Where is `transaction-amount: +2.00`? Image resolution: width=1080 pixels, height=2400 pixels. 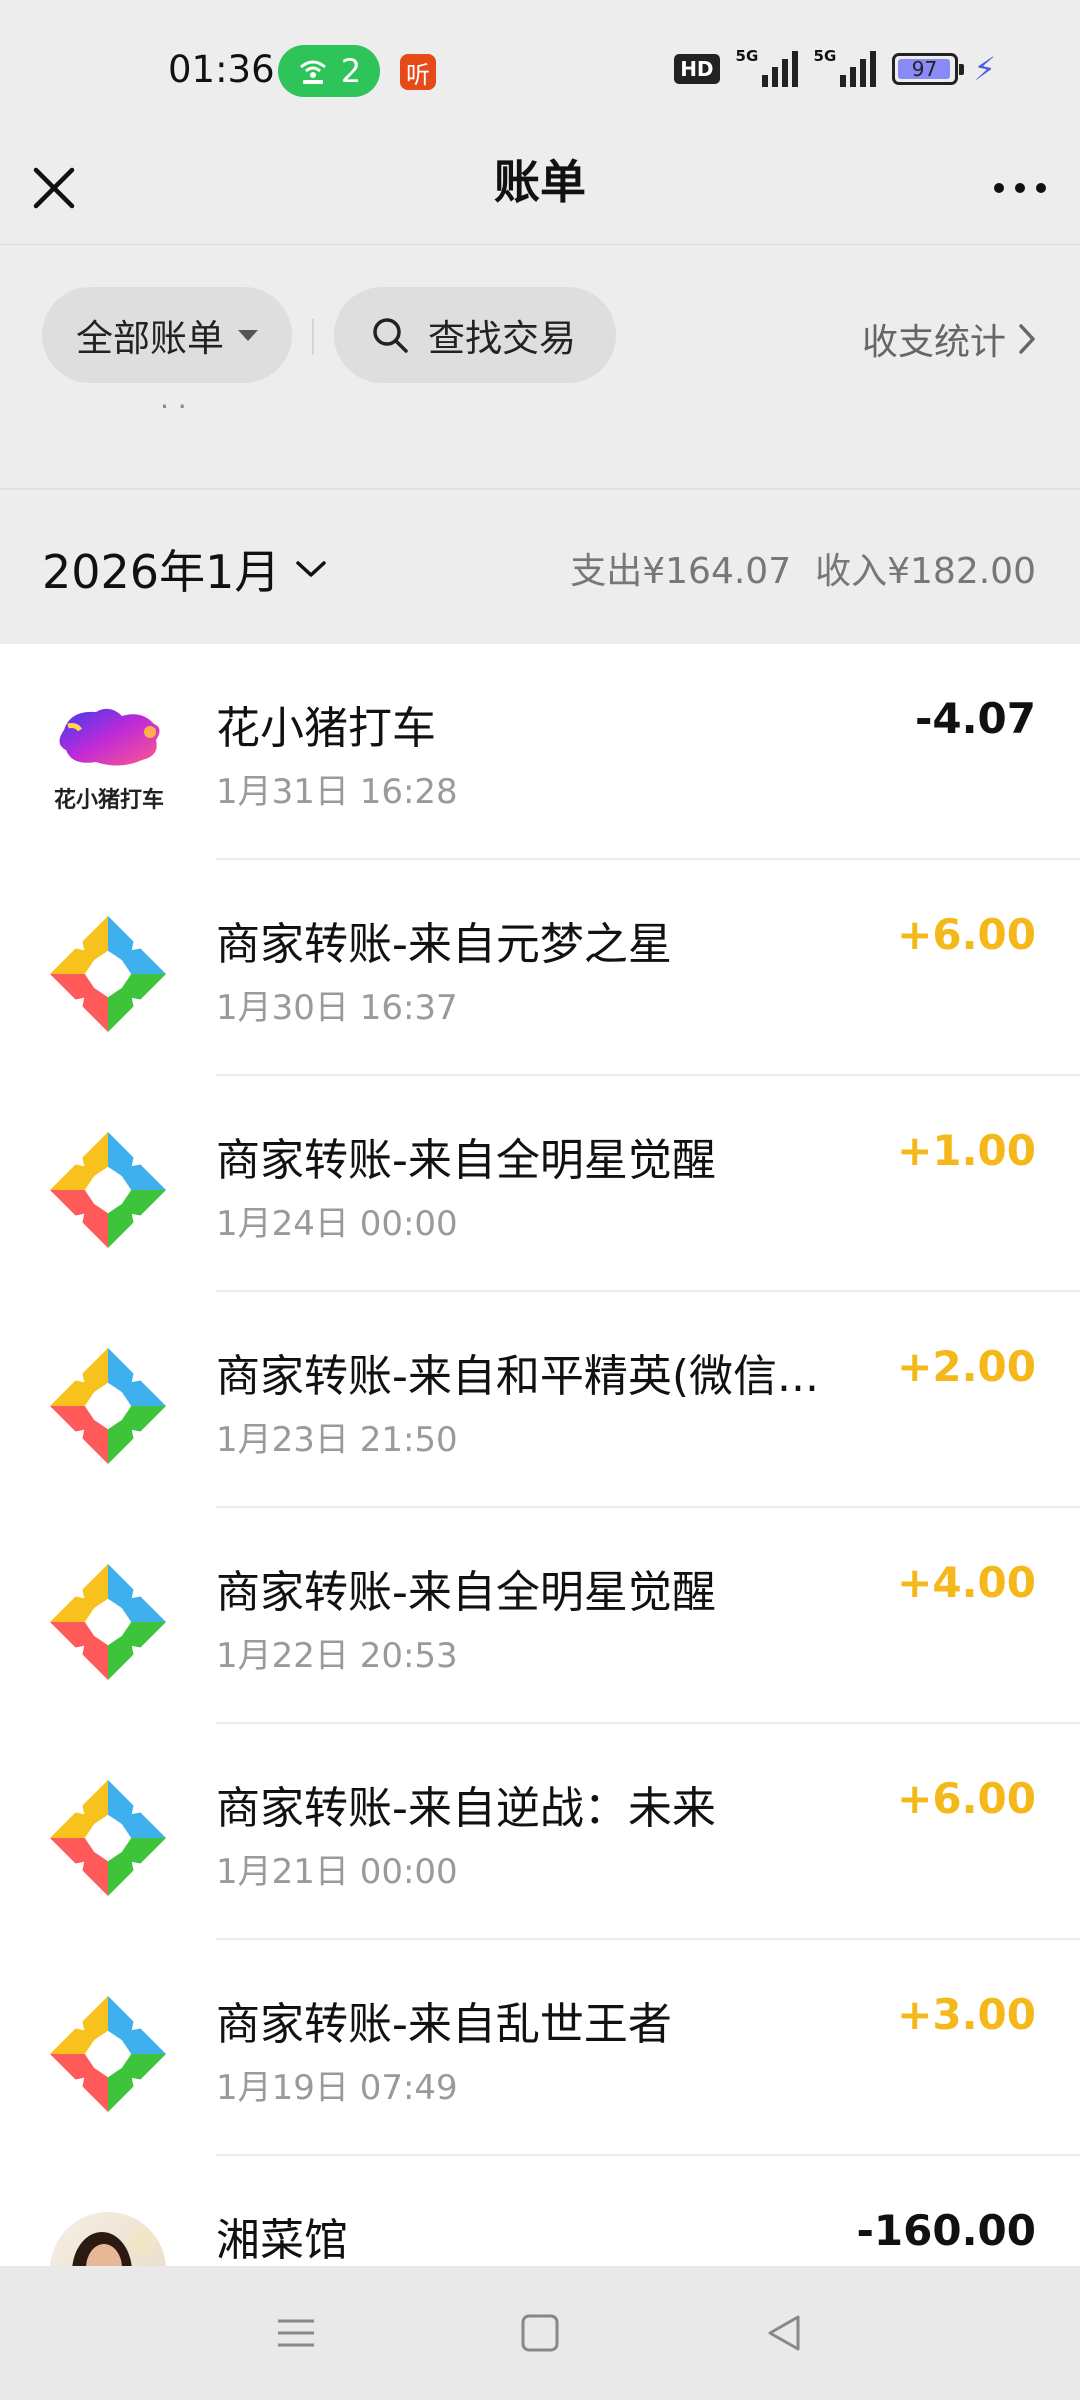 transaction-amount: +2.00 is located at coordinates (966, 1366).